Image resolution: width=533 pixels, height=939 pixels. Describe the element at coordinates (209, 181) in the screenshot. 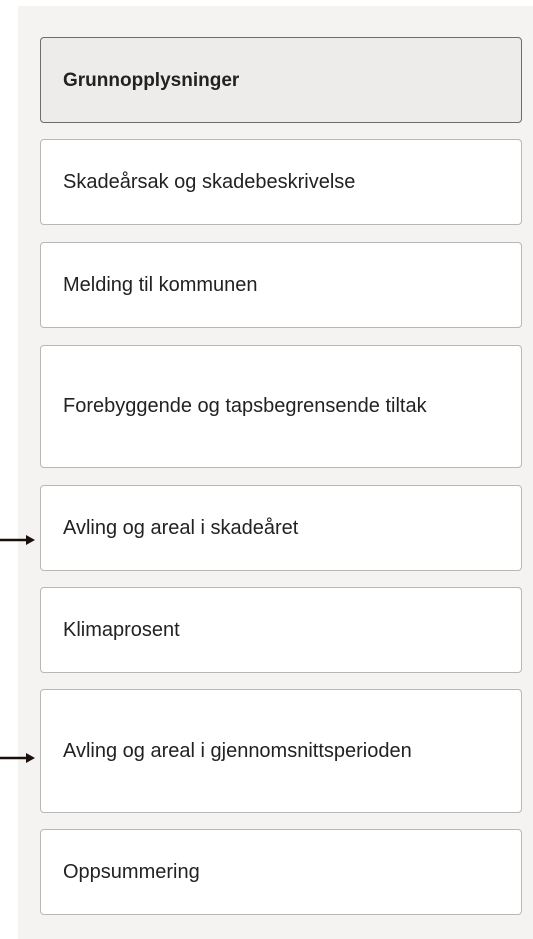

I see `step-label: Skadeårsak og skadebeskrivelse` at that location.